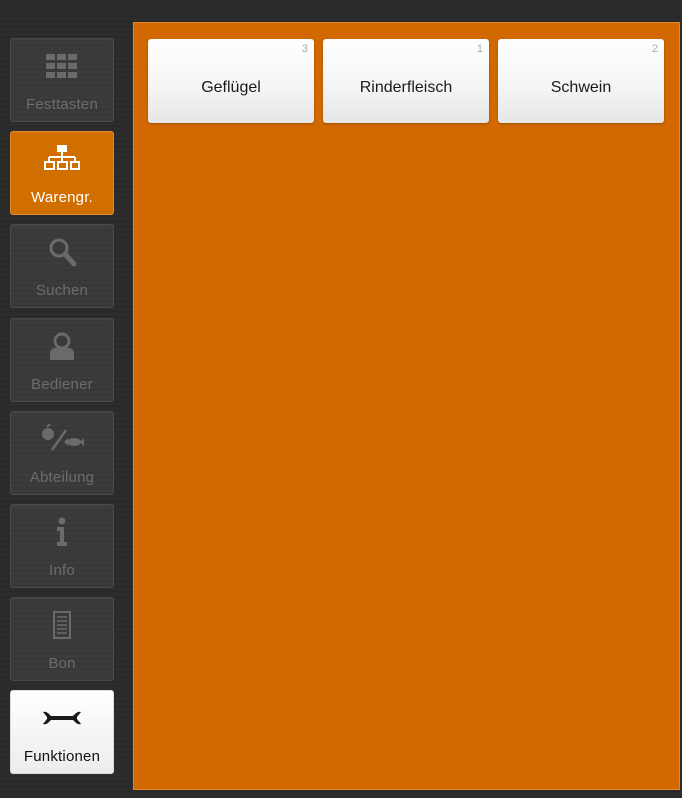 The height and width of the screenshot is (798, 682). I want to click on product-group-button-schwein: 2 Schwein, so click(581, 81).